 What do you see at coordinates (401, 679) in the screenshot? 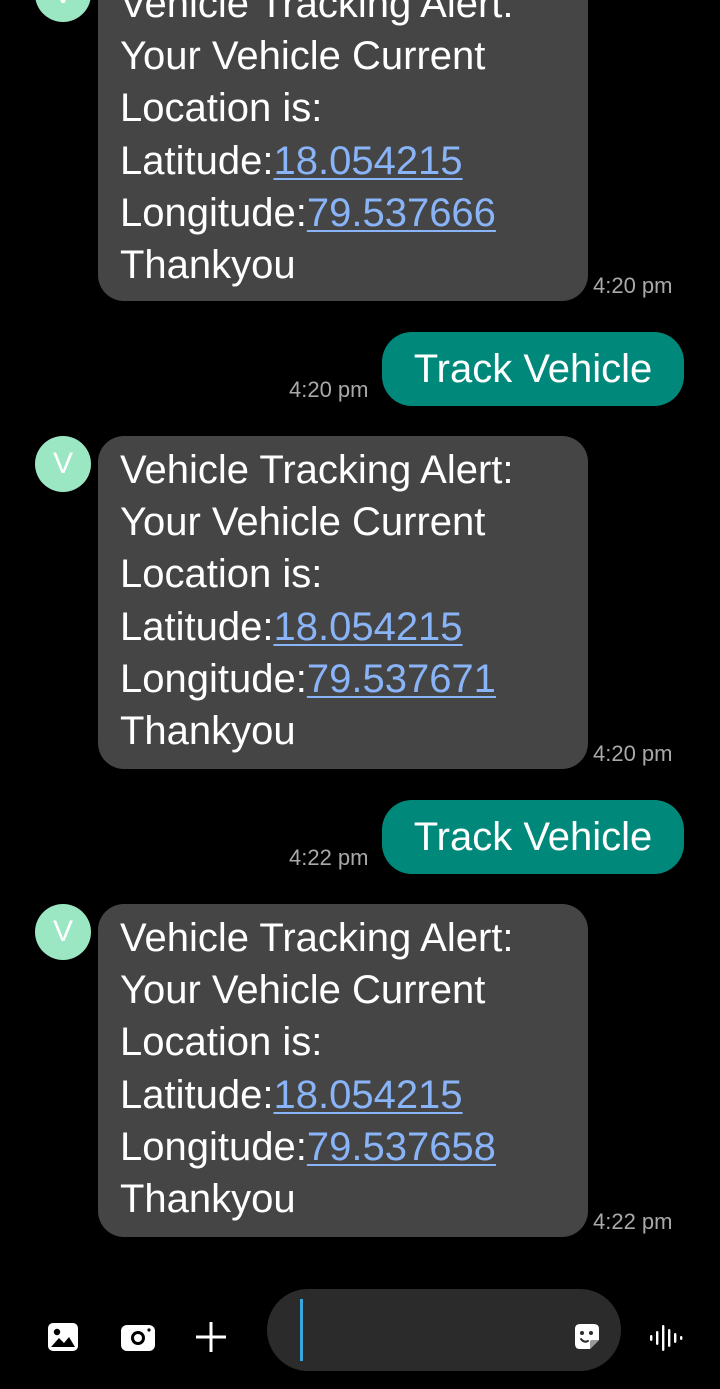
I see `longitude-link: 79.537671` at bounding box center [401, 679].